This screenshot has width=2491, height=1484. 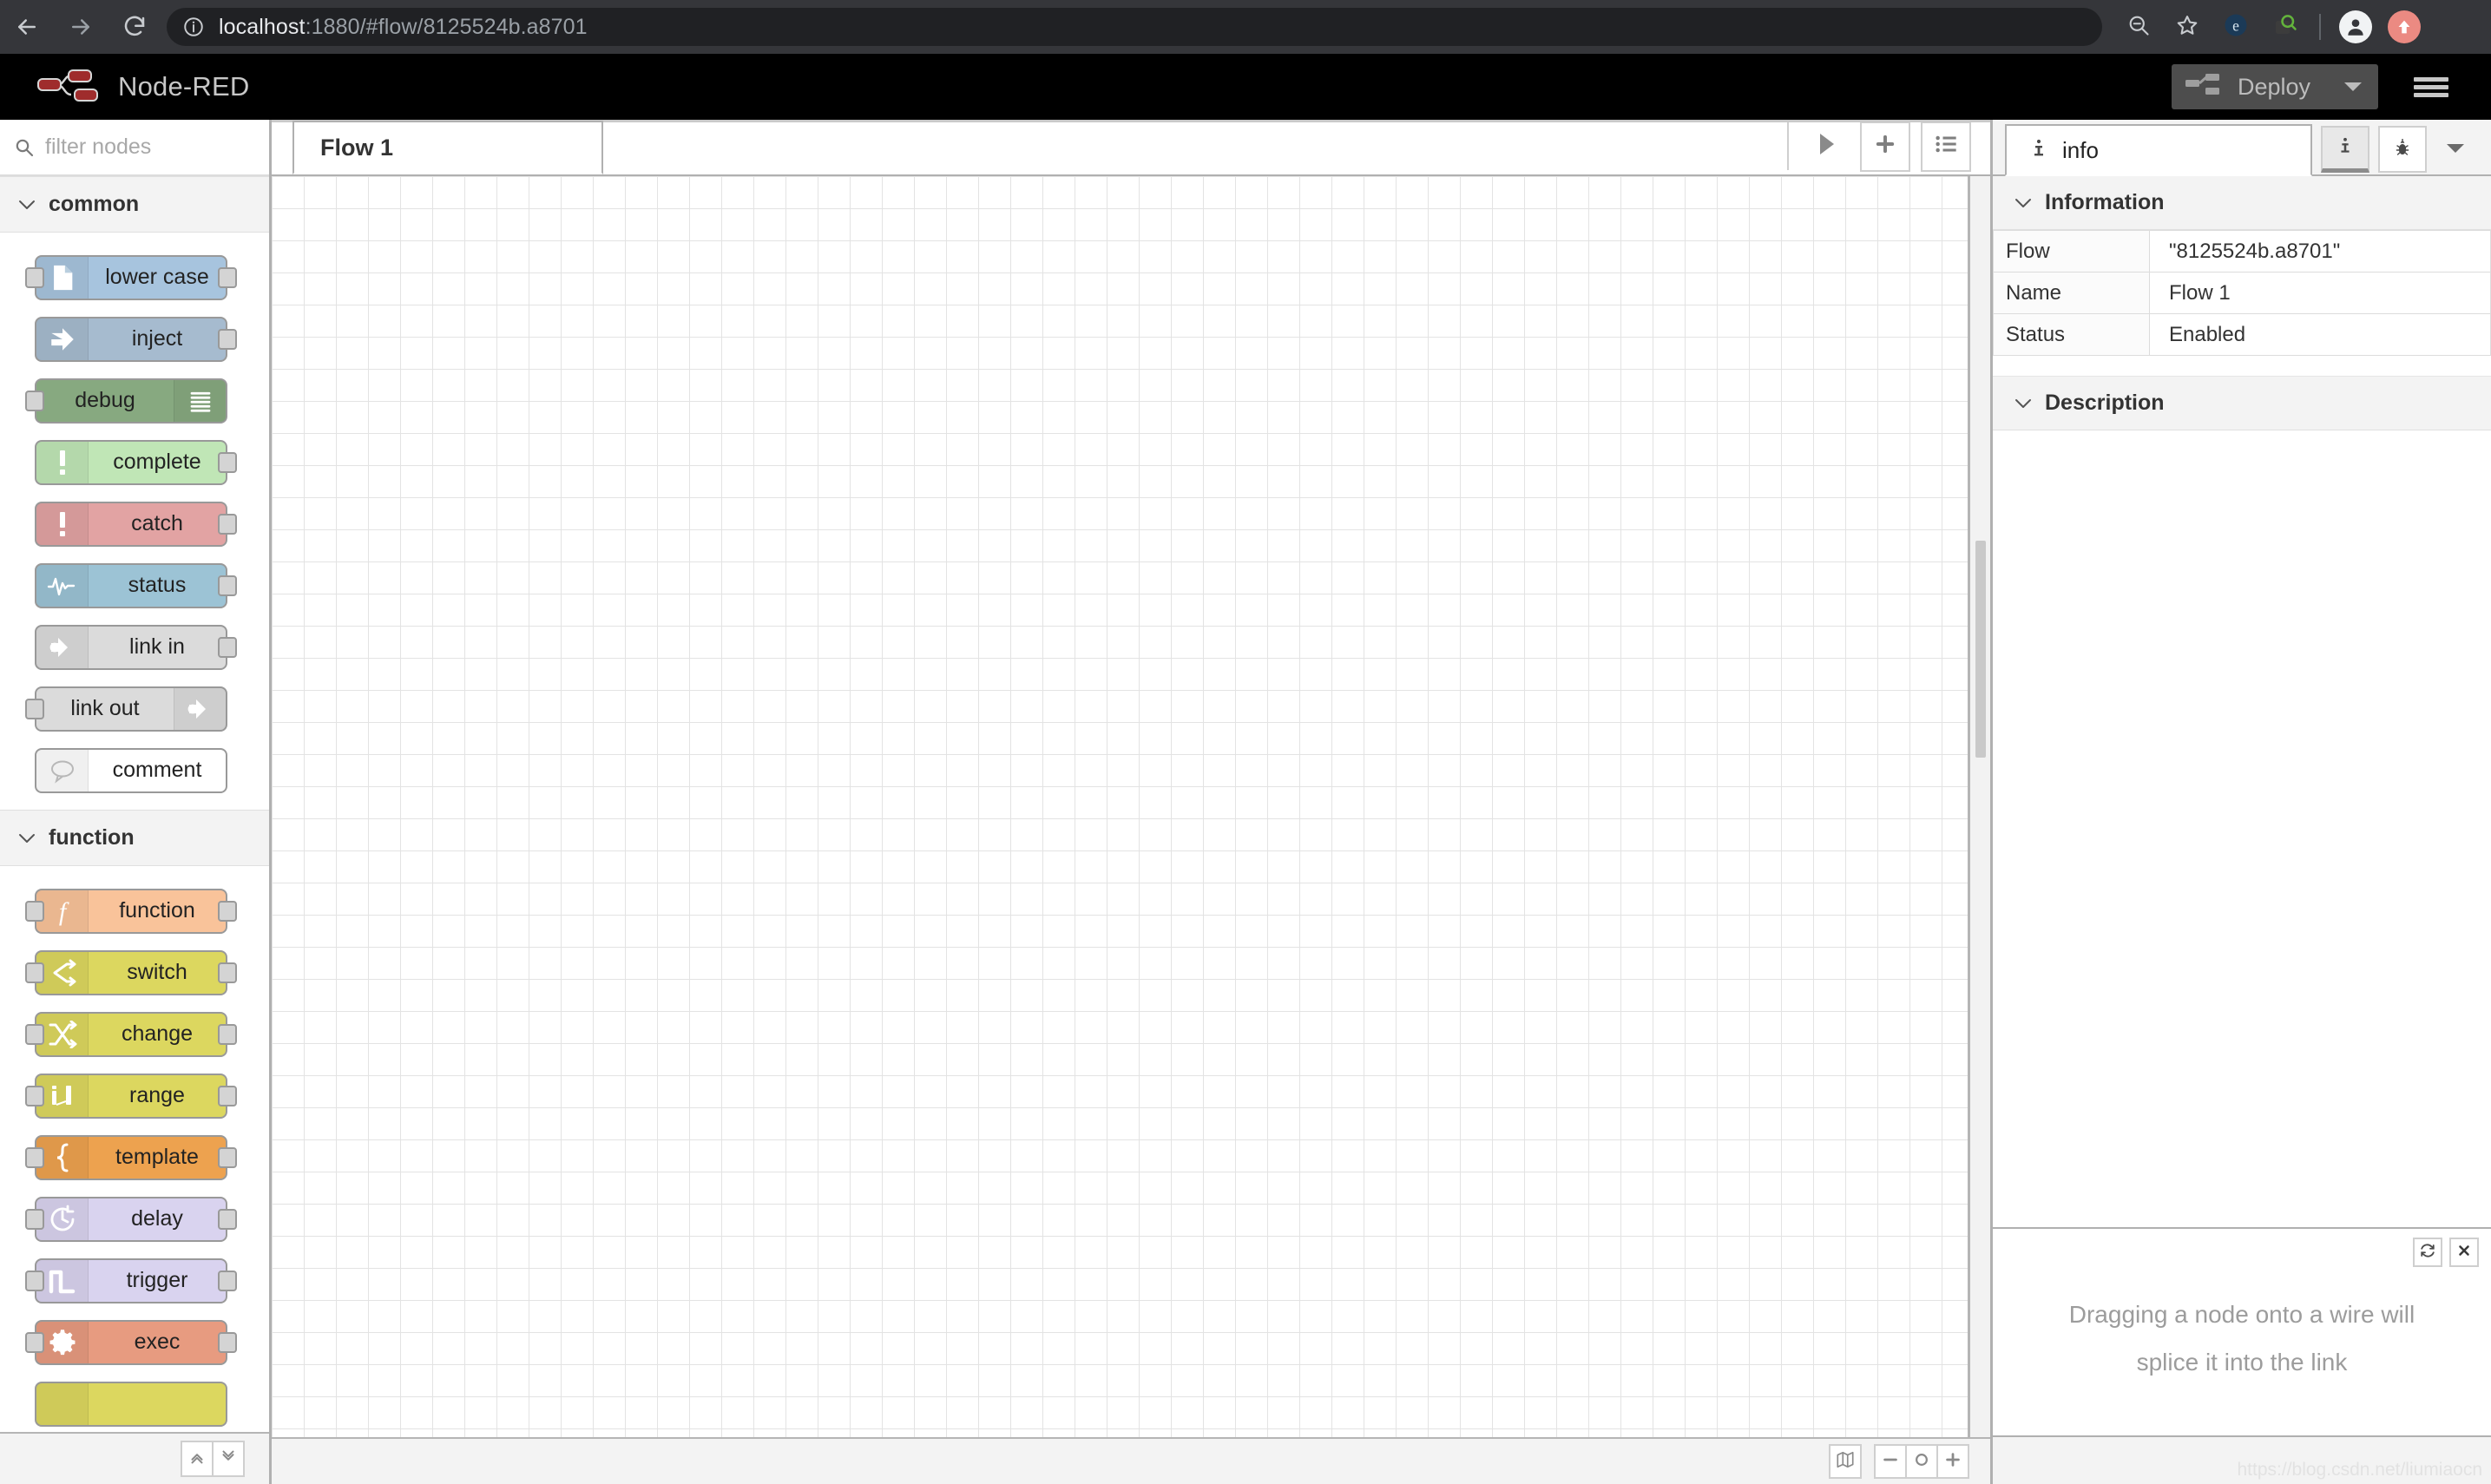 I want to click on palette-node-delay: delay, so click(x=134, y=1219).